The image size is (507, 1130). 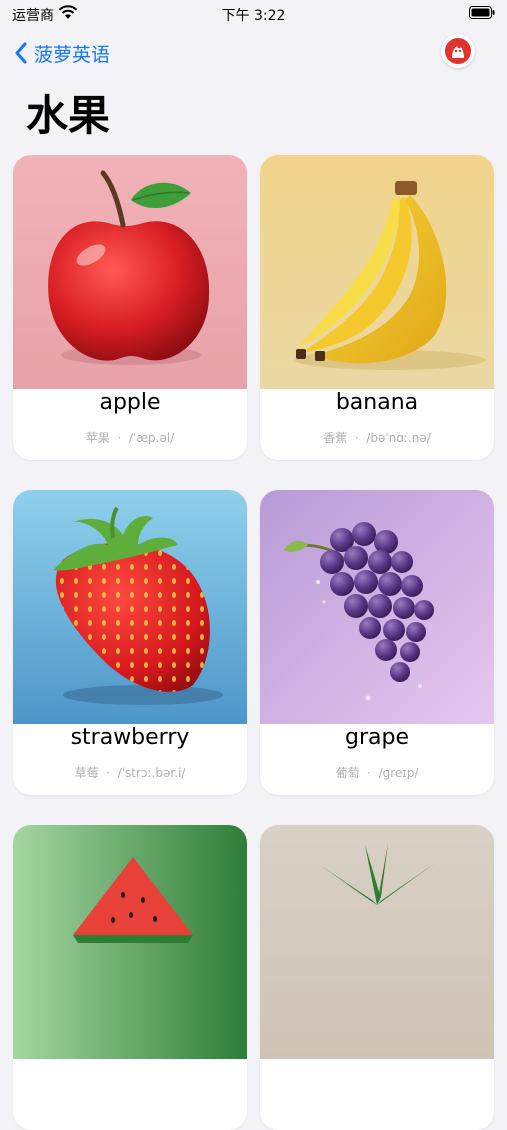 I want to click on card-meaning: 葡萄, so click(x=347, y=773).